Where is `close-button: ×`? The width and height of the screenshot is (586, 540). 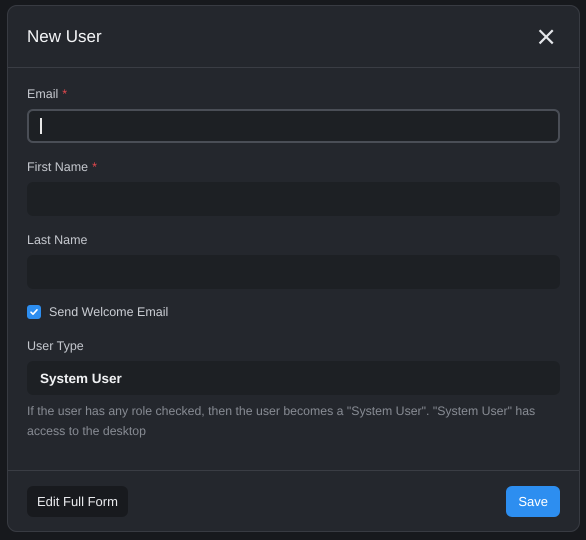
close-button: × is located at coordinates (546, 37).